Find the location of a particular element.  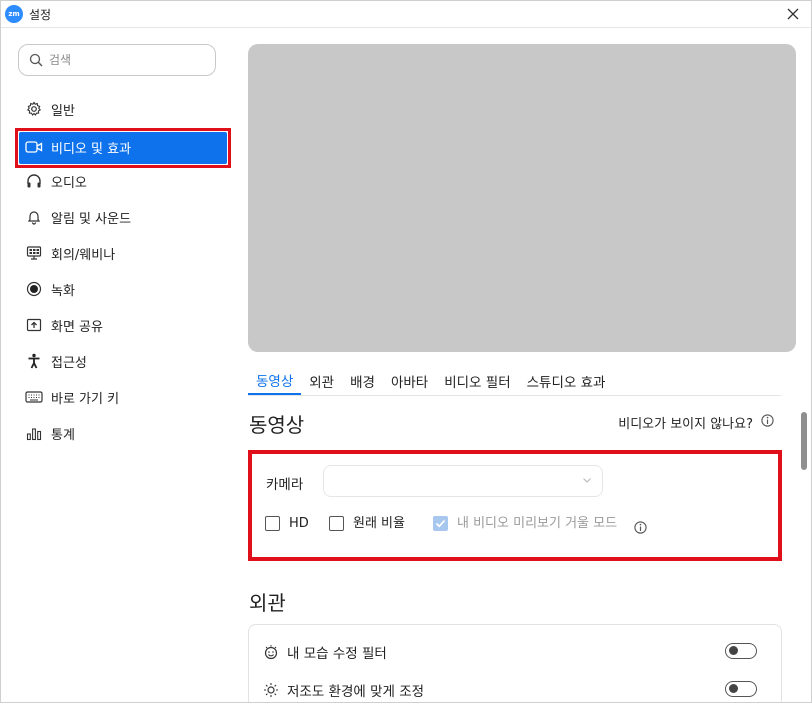

touch-up-row: 내 모습 수정 필터 is located at coordinates (325, 652).